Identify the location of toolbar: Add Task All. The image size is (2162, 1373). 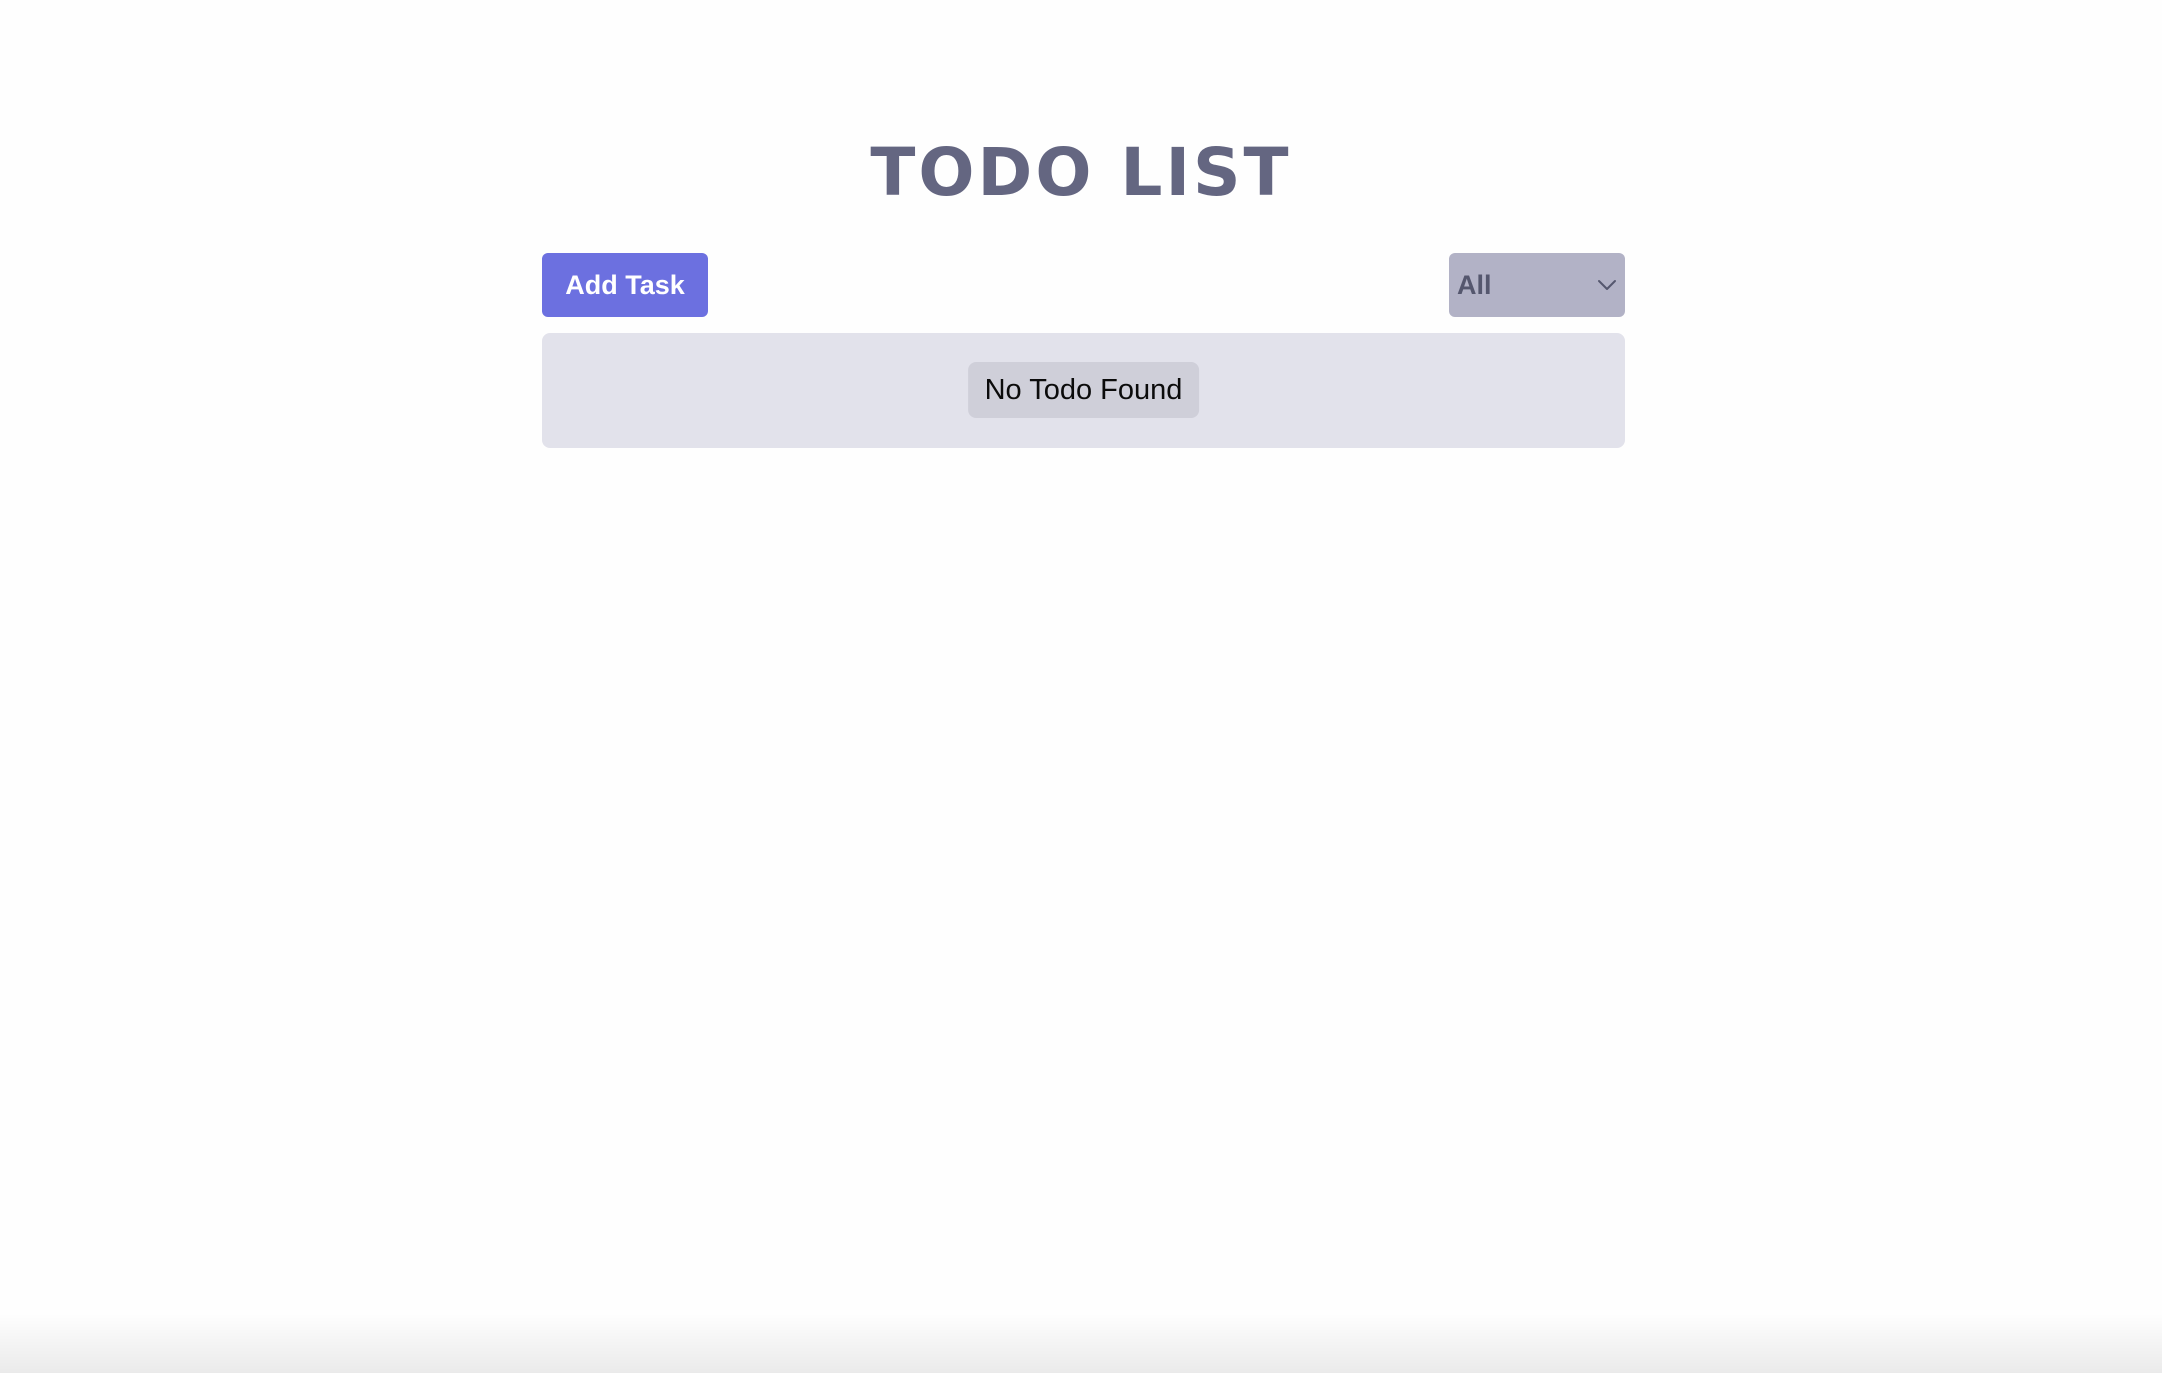
(1083, 285).